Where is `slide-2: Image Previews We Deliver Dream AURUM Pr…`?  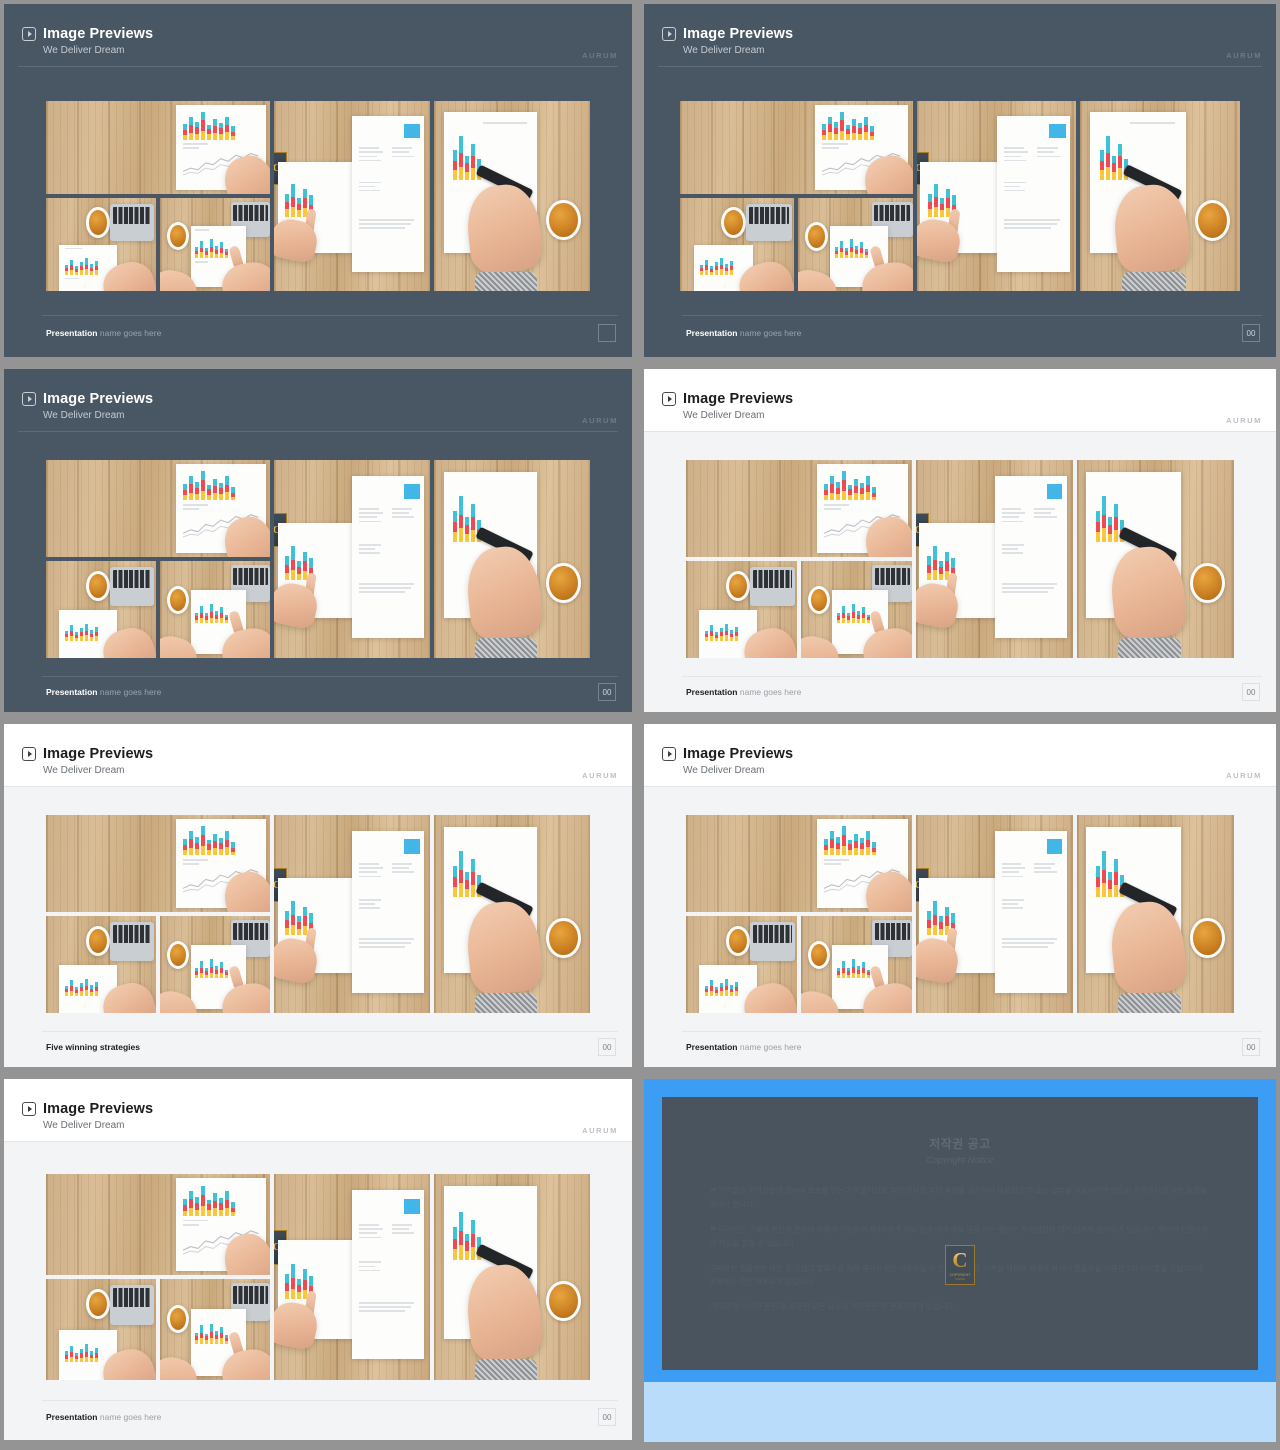 slide-2: Image Previews We Deliver Dream AURUM Pr… is located at coordinates (960, 182).